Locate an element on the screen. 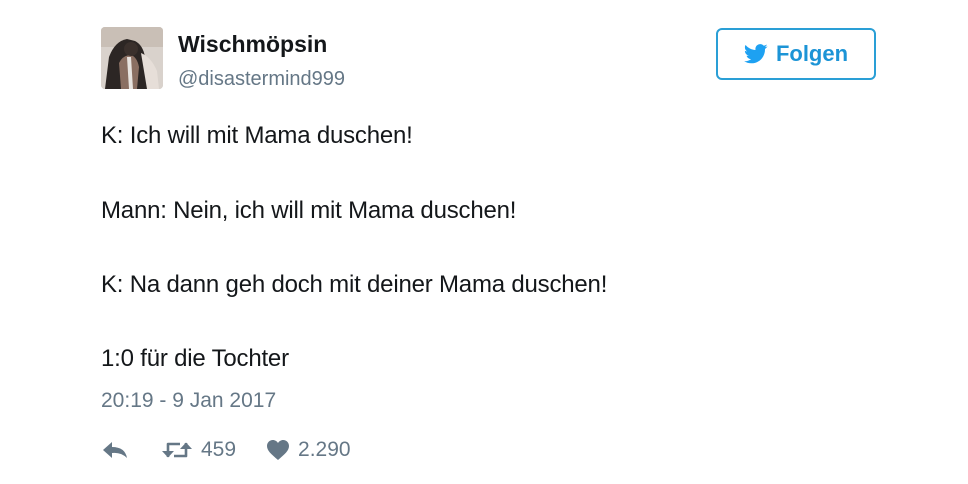 The width and height of the screenshot is (968, 484). follow-button-label: Folgen is located at coordinates (812, 53).